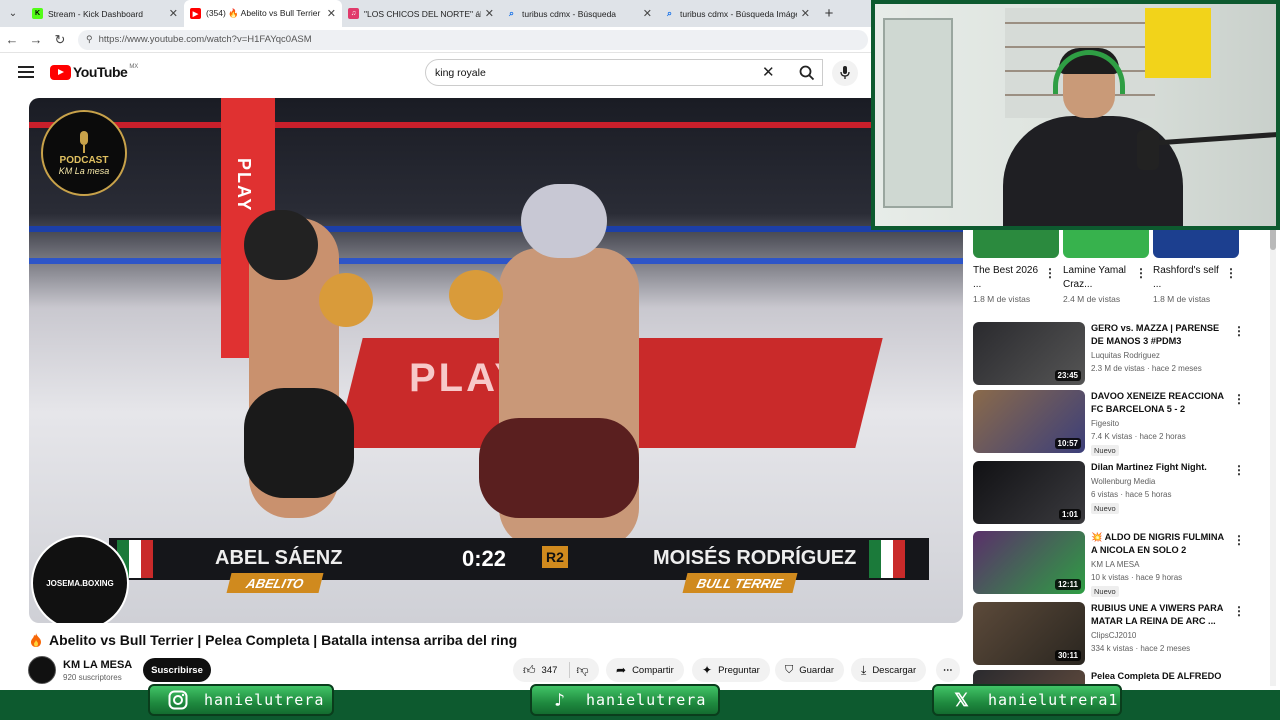  What do you see at coordinates (1029, 492) in the screenshot?
I see `video-thumbnail: 1:01` at bounding box center [1029, 492].